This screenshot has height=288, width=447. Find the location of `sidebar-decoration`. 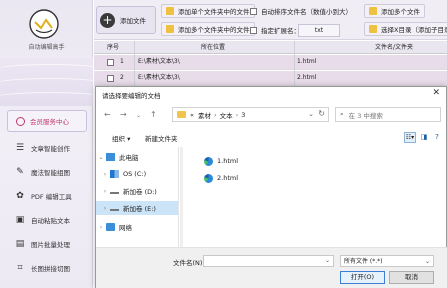

sidebar-decoration is located at coordinates (55, 82).